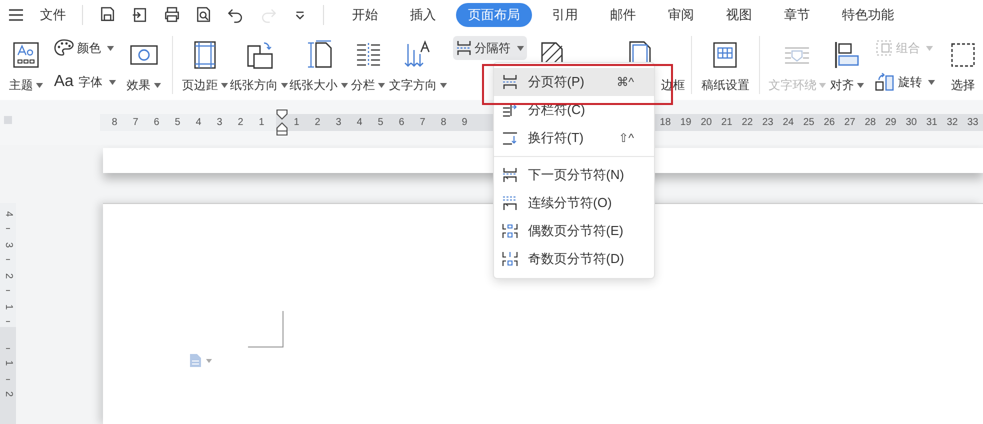  Describe the element at coordinates (952, 123) in the screenshot. I see `ruler-number: 32` at that location.